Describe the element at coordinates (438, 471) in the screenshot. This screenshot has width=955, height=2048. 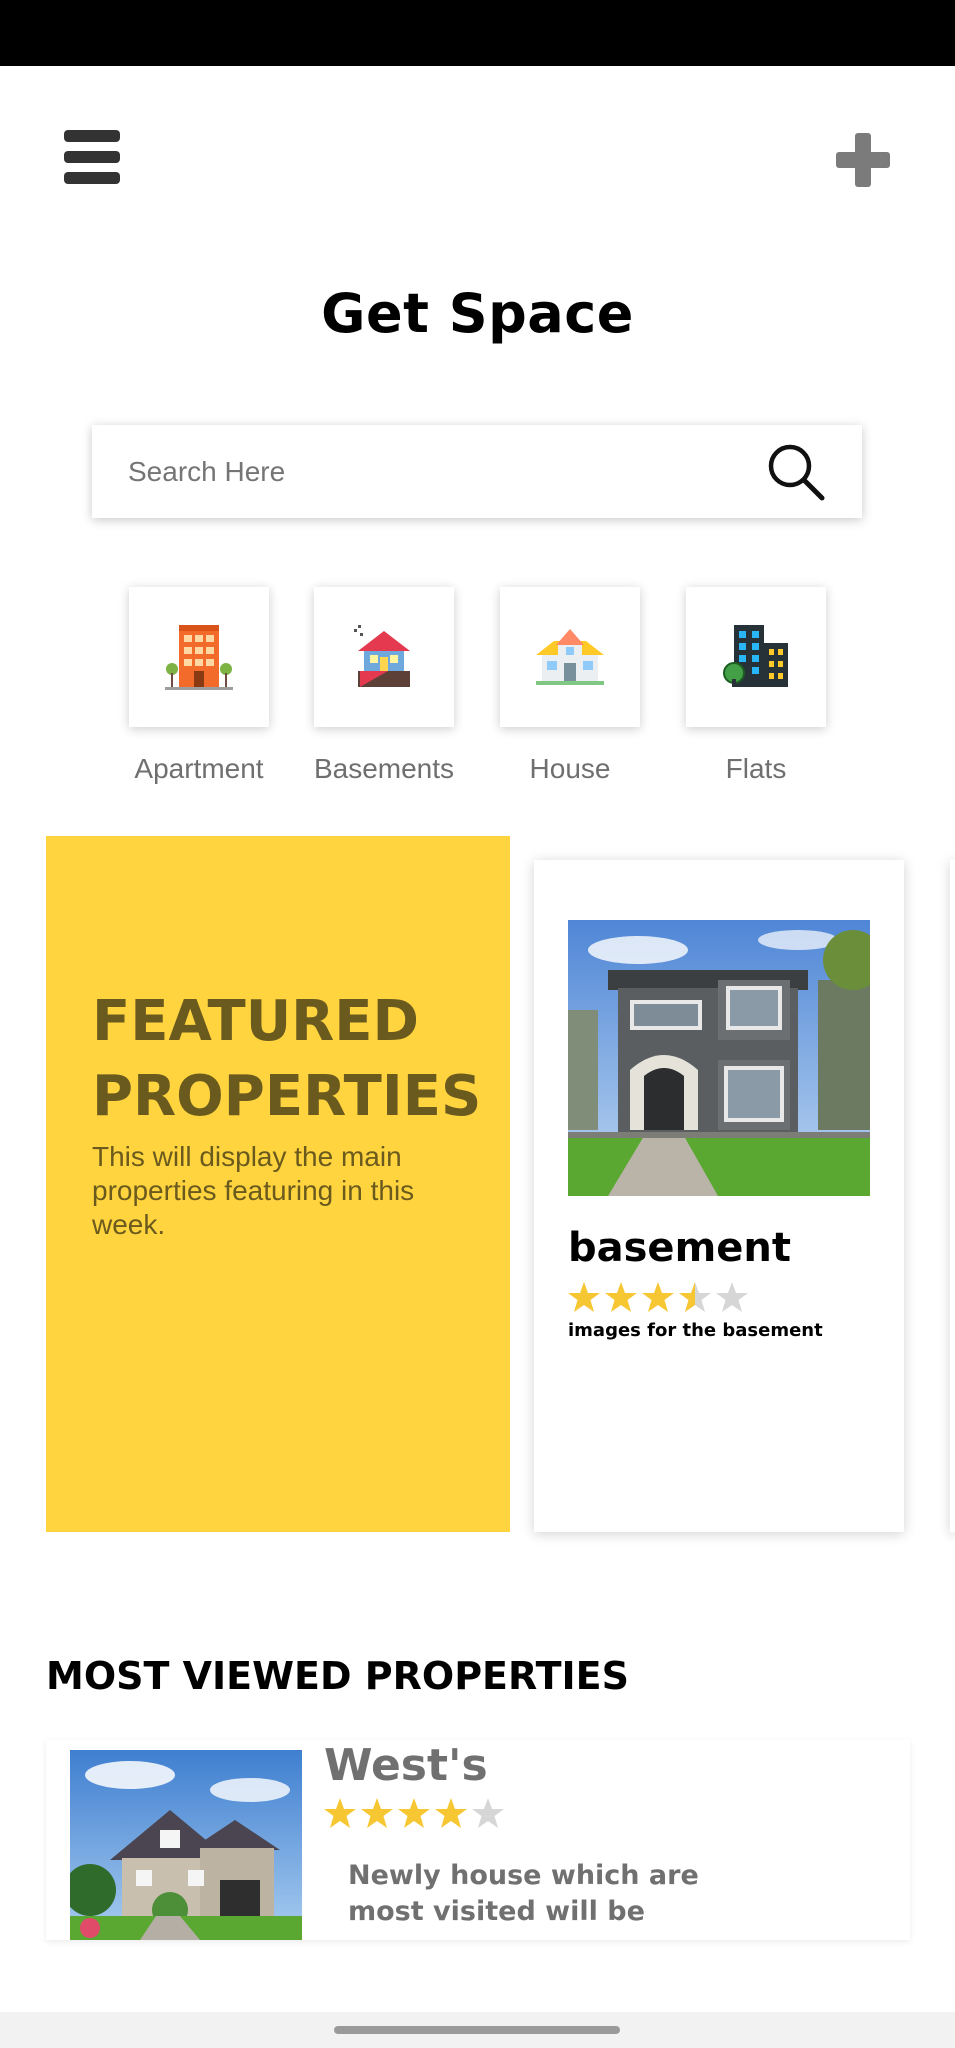
I see `search-input` at that location.